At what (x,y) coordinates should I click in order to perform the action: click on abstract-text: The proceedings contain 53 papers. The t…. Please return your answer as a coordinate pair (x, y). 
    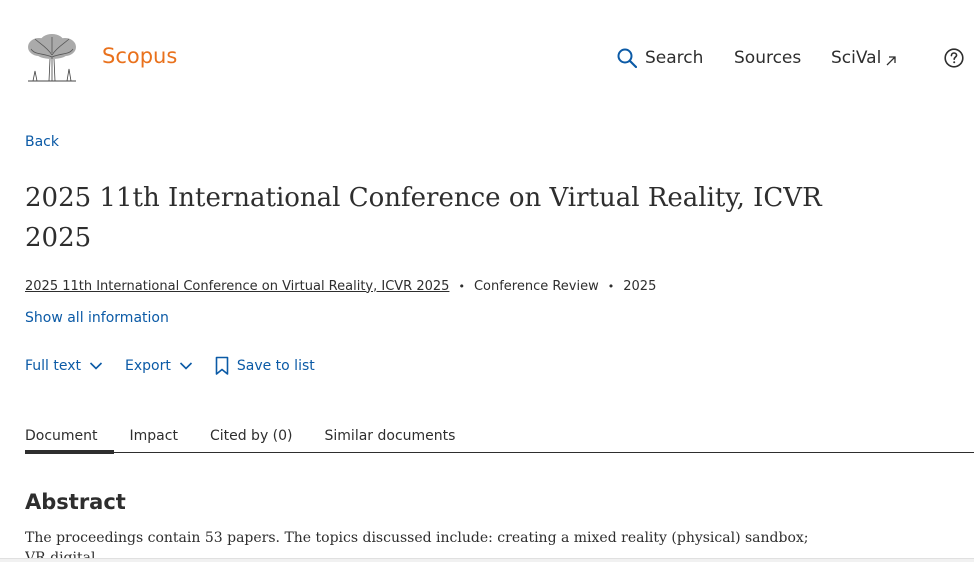
    Looking at the image, I should click on (417, 544).